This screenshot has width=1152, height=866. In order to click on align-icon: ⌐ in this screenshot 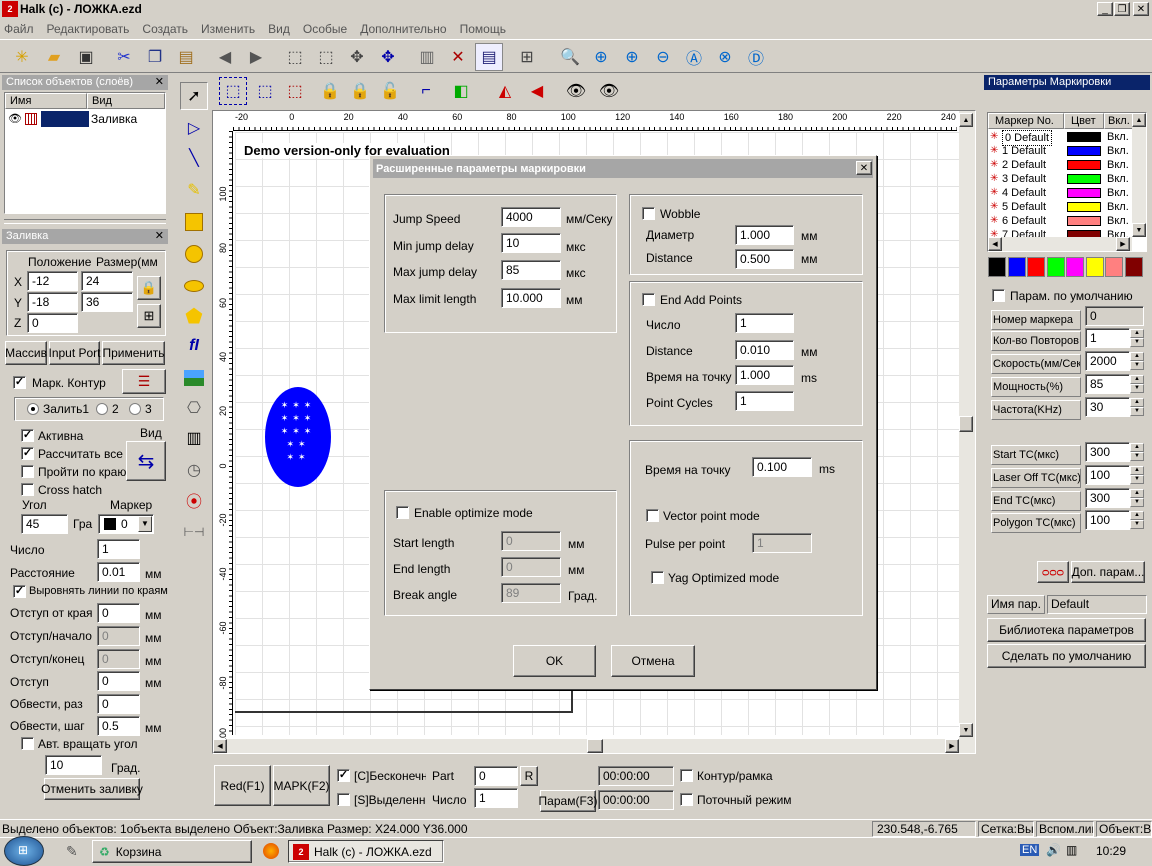, I will do `click(426, 91)`.